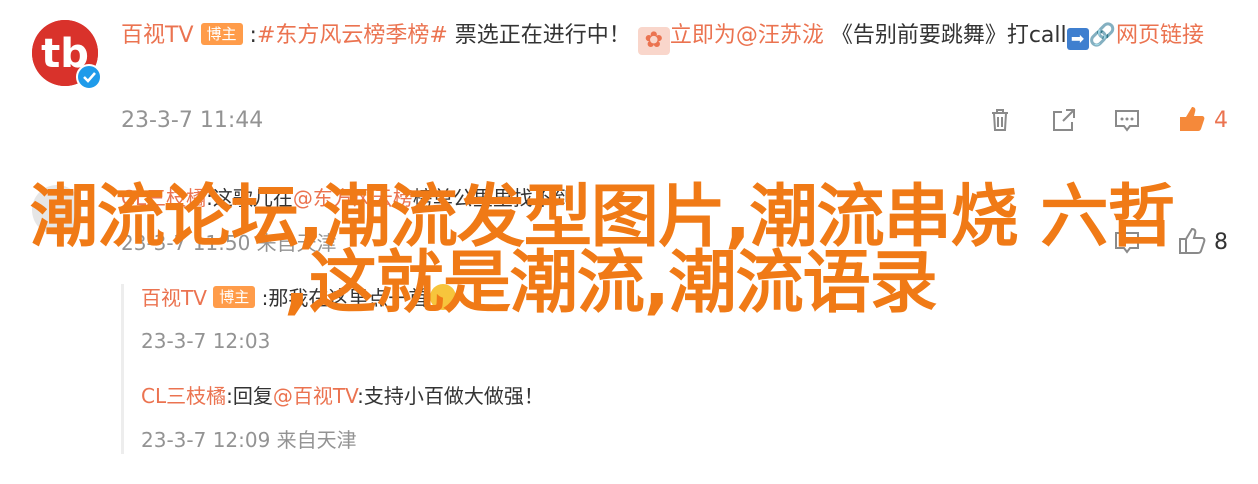  I want to click on hashtag-link: #东方风云榜季榜#, so click(352, 35).